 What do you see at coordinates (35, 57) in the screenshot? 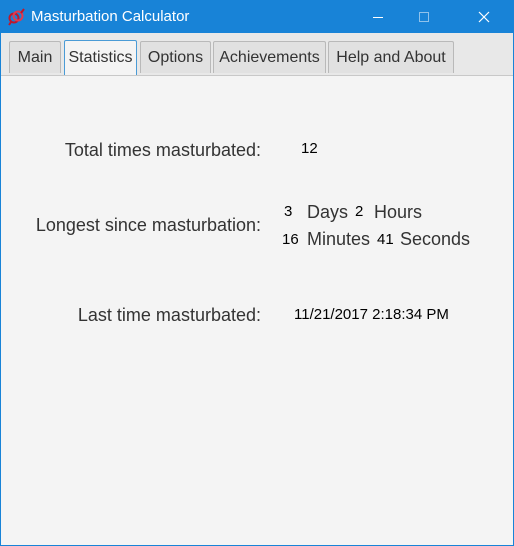
I see `tab-main: Main` at bounding box center [35, 57].